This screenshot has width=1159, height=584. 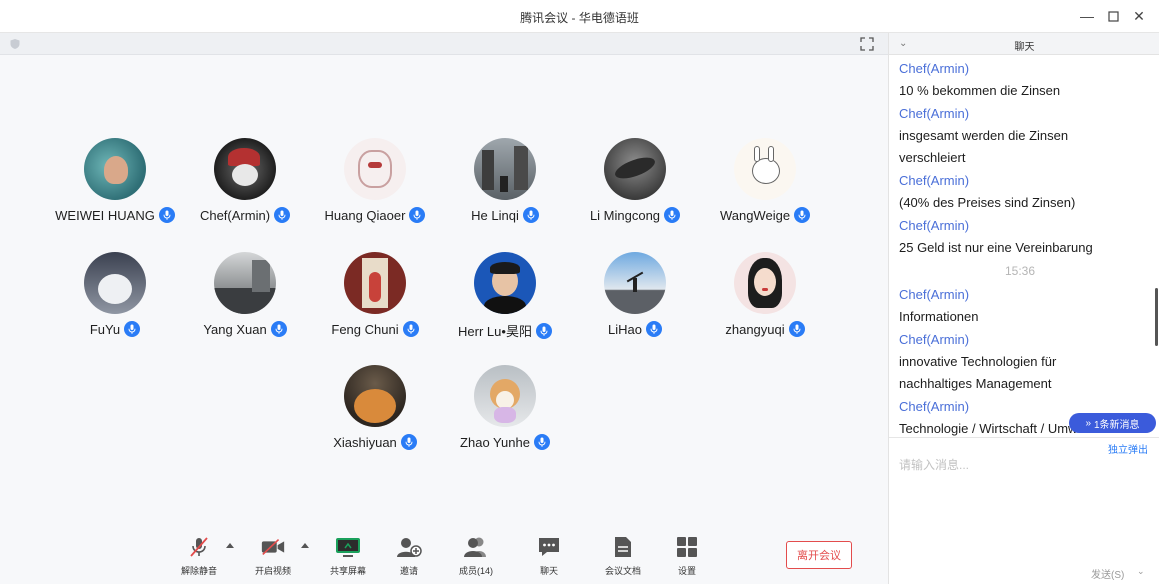 I want to click on members-button: 成员(14), so click(x=476, y=556).